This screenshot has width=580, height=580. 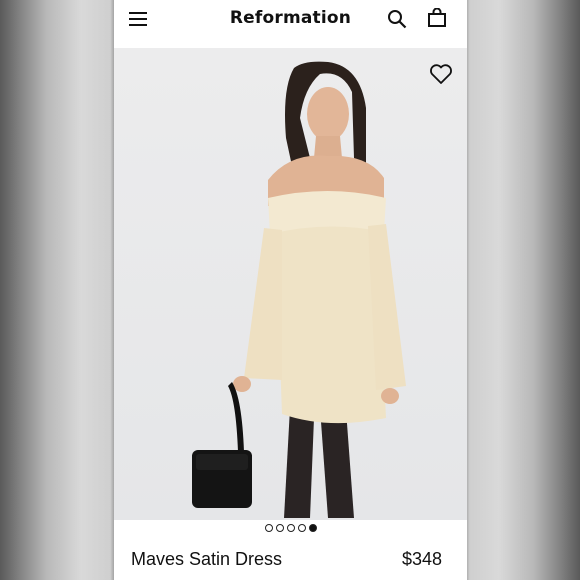 What do you see at coordinates (437, 18) in the screenshot?
I see `shopping-bag-icon` at bounding box center [437, 18].